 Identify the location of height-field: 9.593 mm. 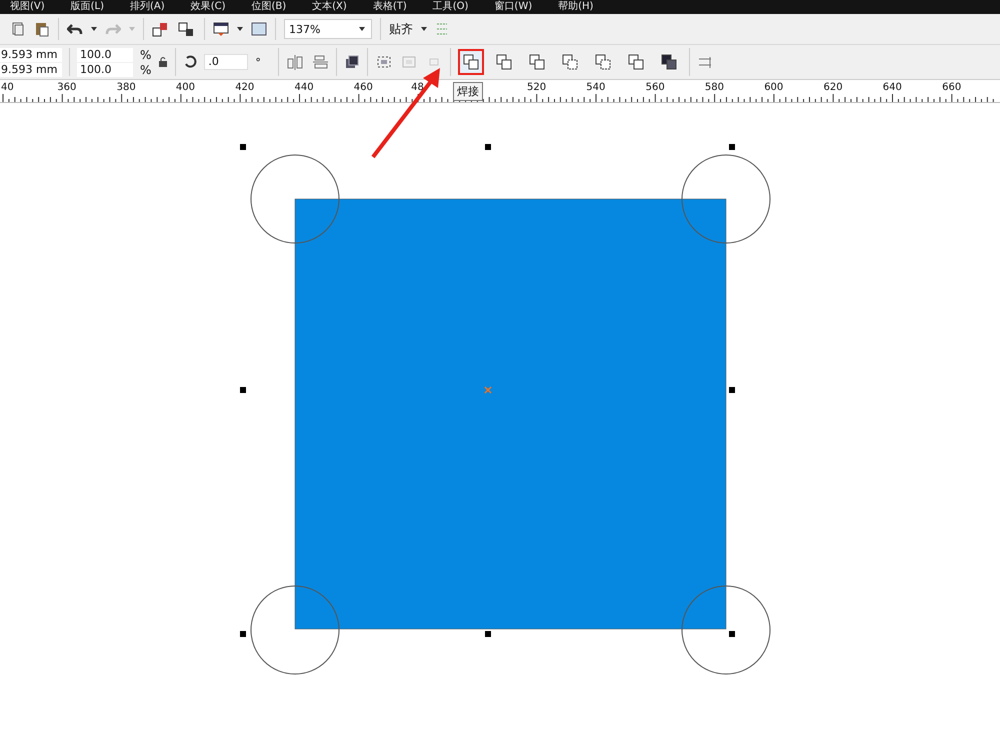
(31, 69).